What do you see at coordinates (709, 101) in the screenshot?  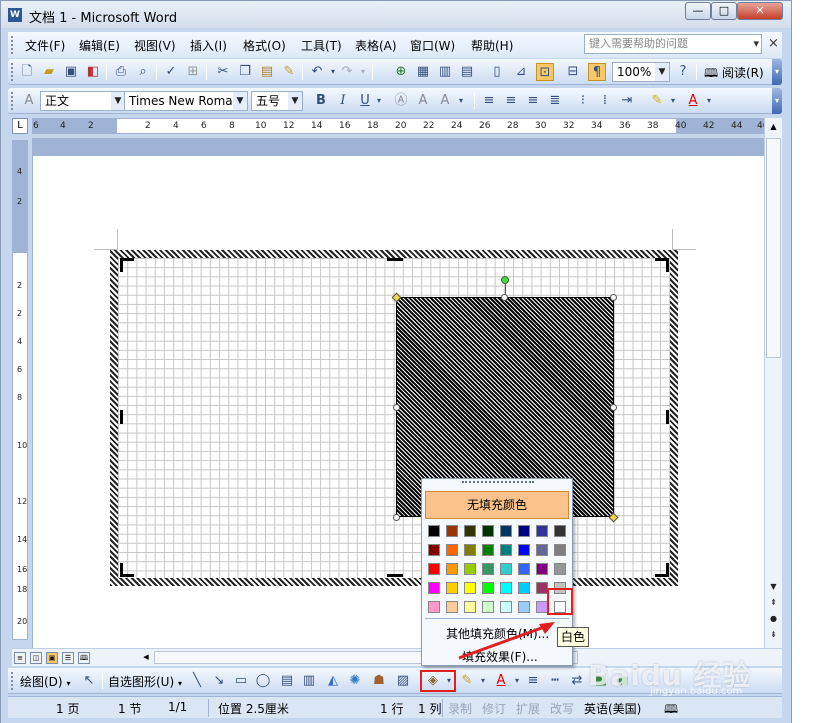 I see `font-color-dropdown-icon: ▾` at bounding box center [709, 101].